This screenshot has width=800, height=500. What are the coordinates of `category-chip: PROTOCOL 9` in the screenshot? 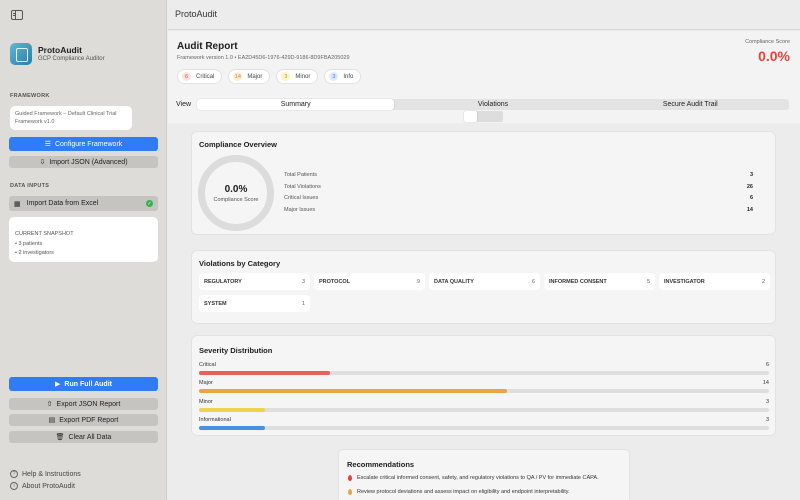 It's located at (369, 281).